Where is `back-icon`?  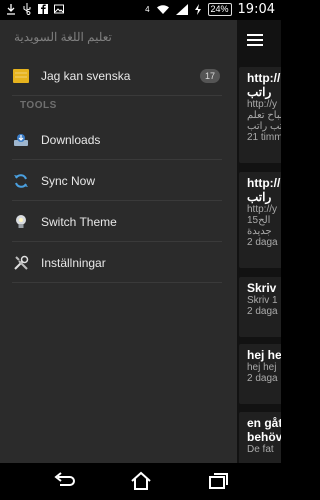
back-icon is located at coordinates (64, 481).